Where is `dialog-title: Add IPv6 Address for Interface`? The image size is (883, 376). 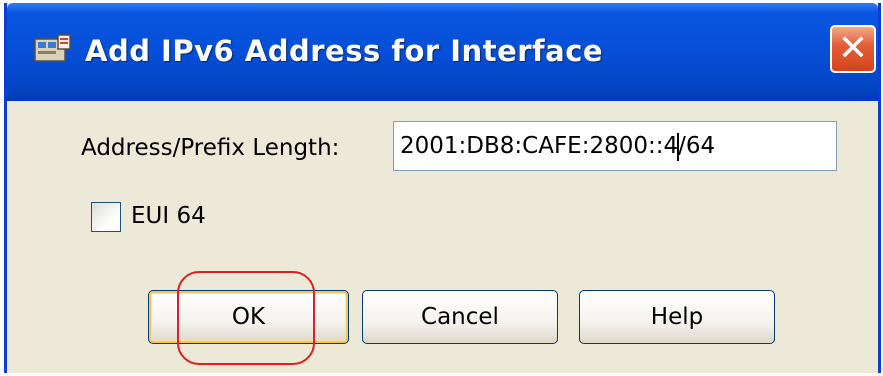
dialog-title: Add IPv6 Address for Interface is located at coordinates (344, 51).